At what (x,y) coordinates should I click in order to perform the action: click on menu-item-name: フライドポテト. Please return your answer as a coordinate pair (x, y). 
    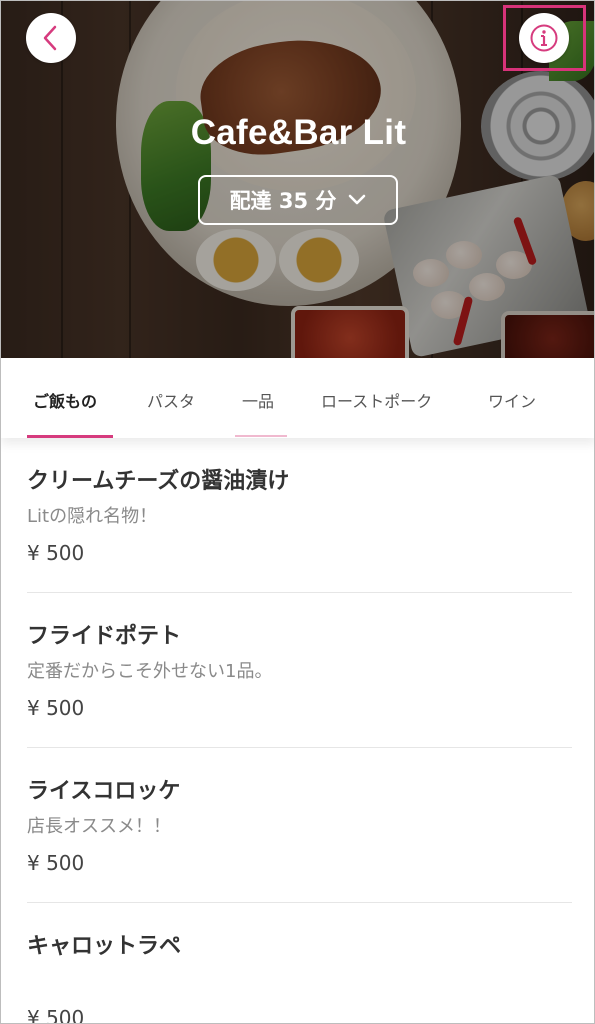
    Looking at the image, I should click on (104, 636).